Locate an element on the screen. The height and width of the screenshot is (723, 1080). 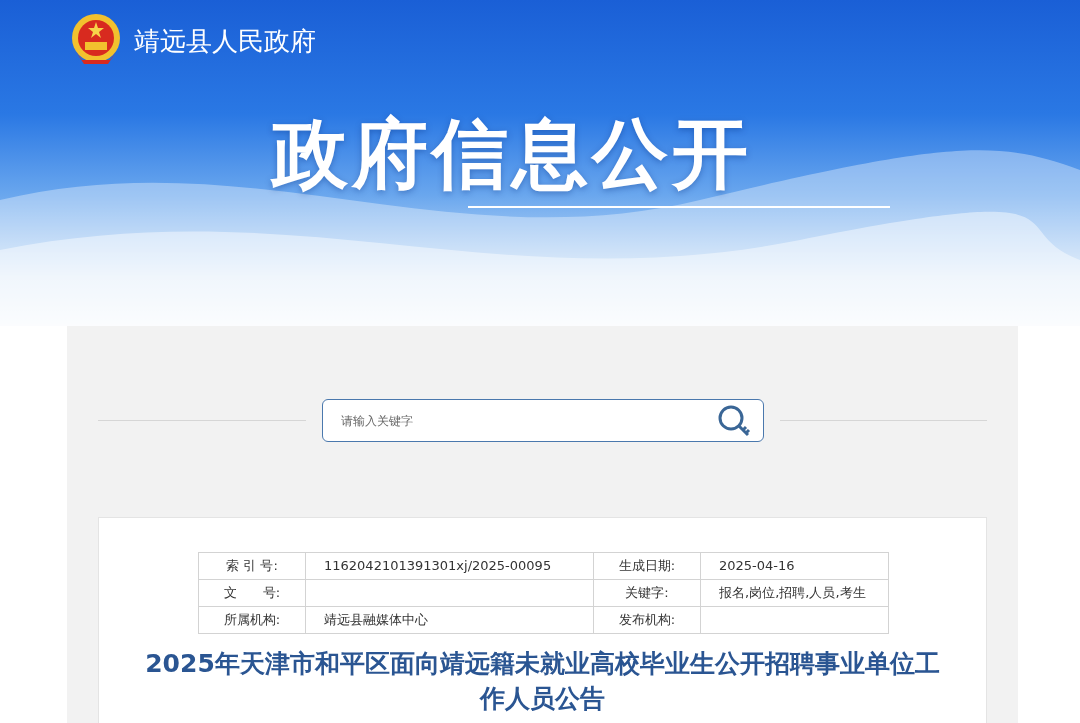
site-name: 靖远县人民政府 is located at coordinates (225, 41).